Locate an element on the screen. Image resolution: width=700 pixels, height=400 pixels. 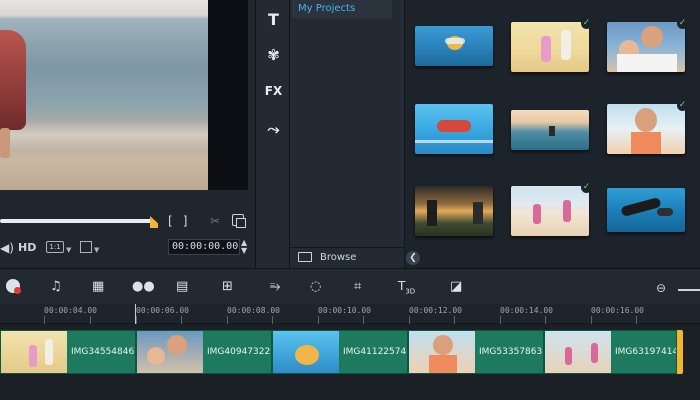
zoom-slider is located at coordinates (689, 290).